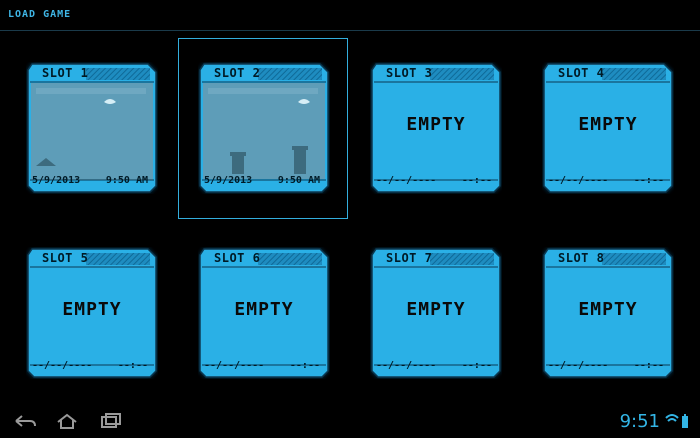 This screenshot has width=700, height=438. Describe the element at coordinates (92, 128) in the screenshot. I see `save-slot-1: SLOT 1 5/9/2013 9:50 AM` at that location.